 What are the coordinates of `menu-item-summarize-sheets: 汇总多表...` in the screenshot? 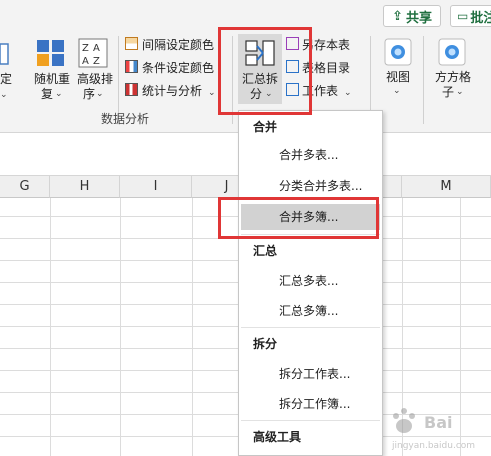 It's located at (310, 281).